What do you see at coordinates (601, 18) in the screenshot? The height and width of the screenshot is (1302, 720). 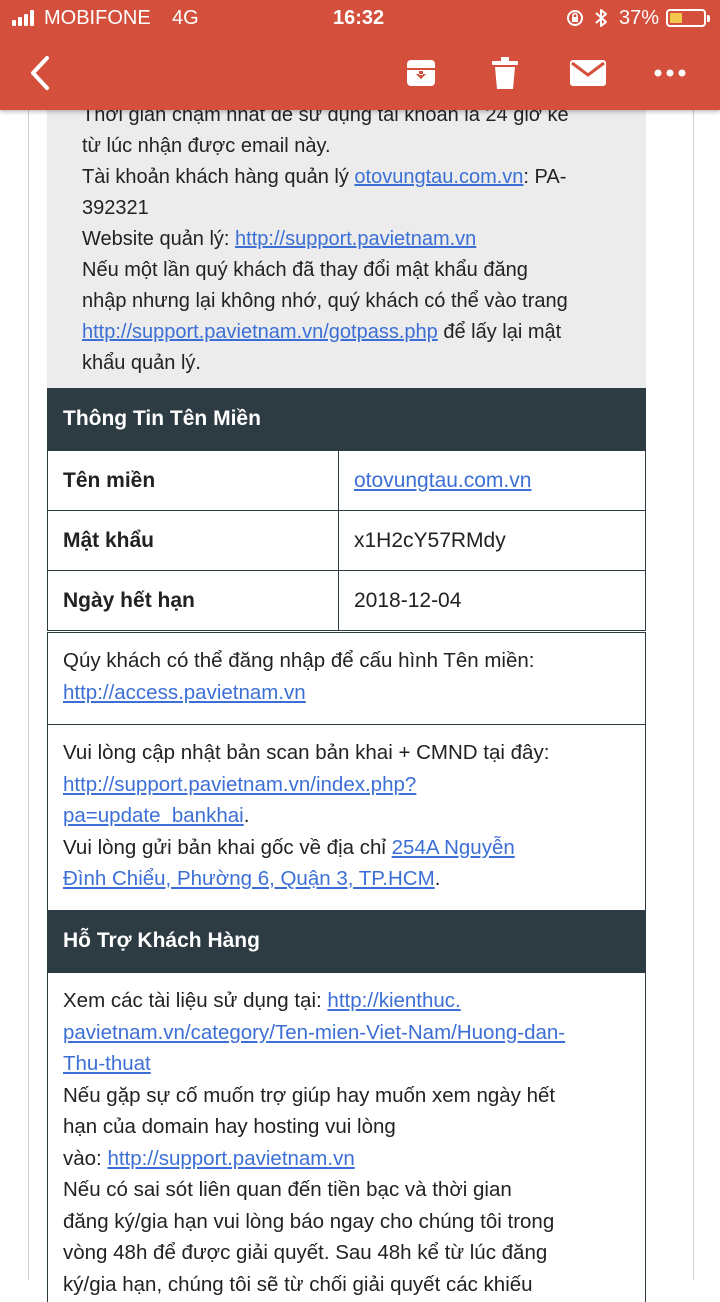 I see `bluetooth-icon` at bounding box center [601, 18].